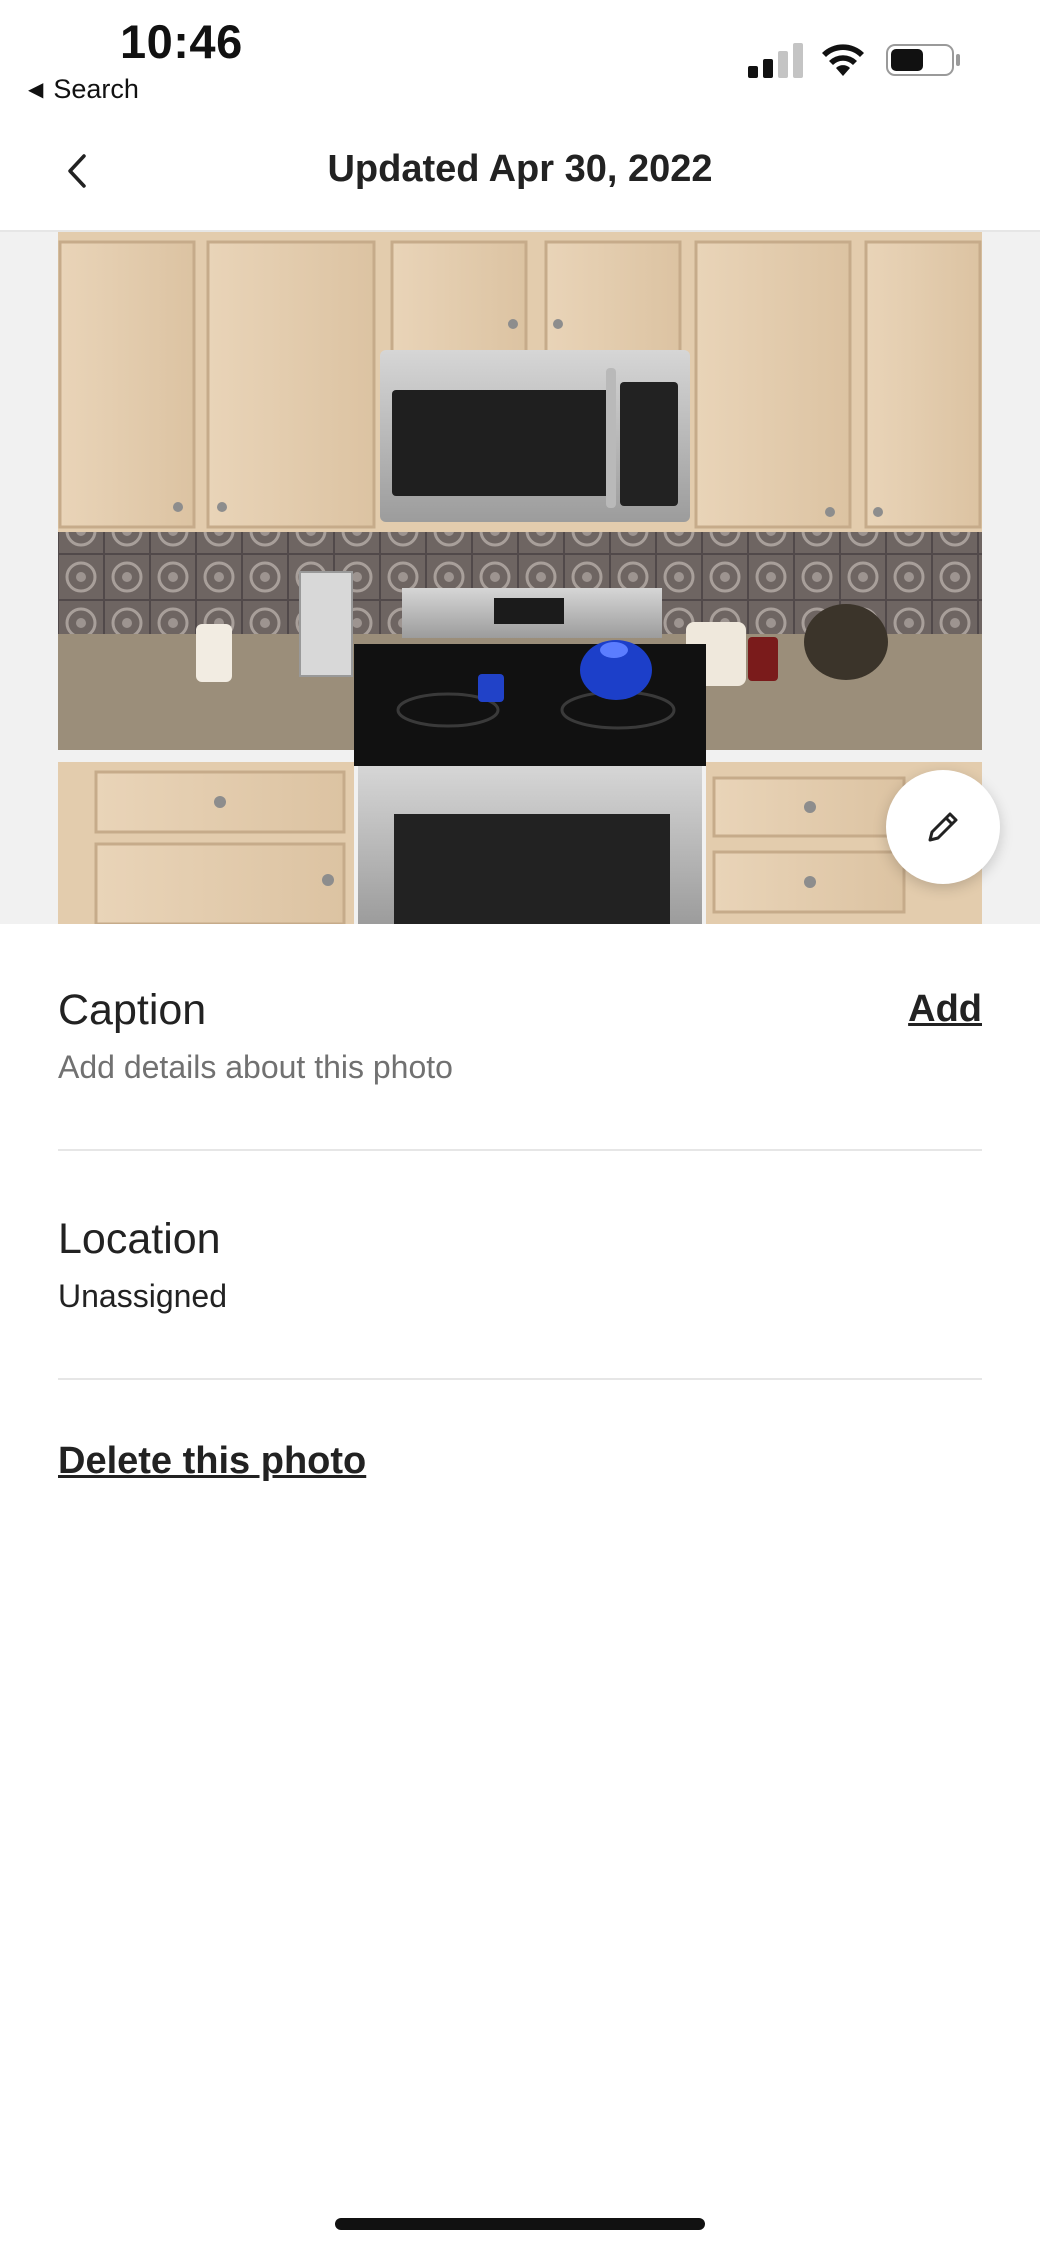 The image size is (1040, 2250). I want to click on delete-photo-button: Delete this photo, so click(212, 1461).